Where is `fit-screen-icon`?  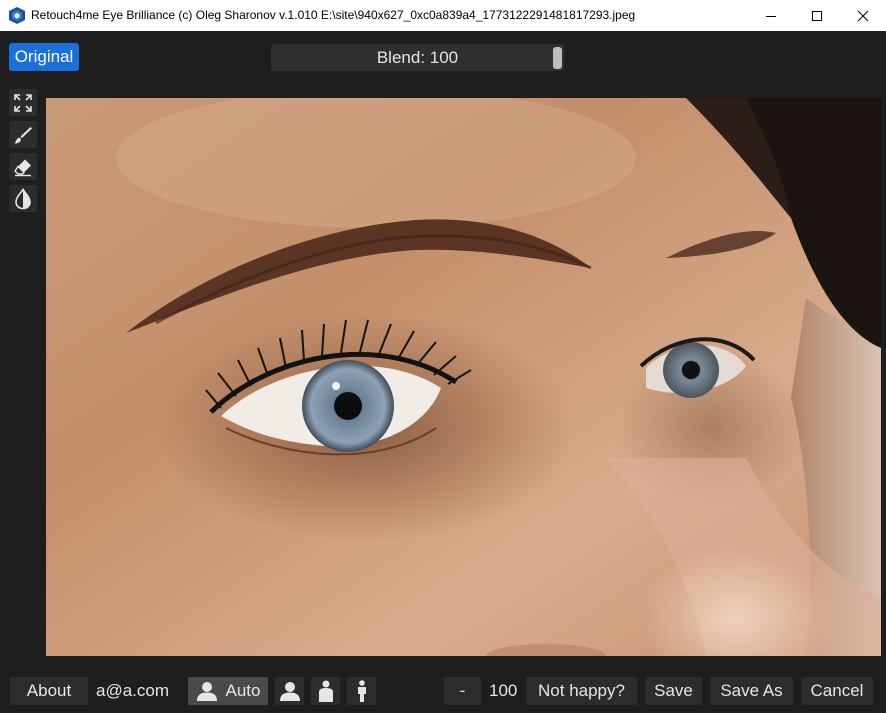
fit-screen-icon is located at coordinates (23, 102).